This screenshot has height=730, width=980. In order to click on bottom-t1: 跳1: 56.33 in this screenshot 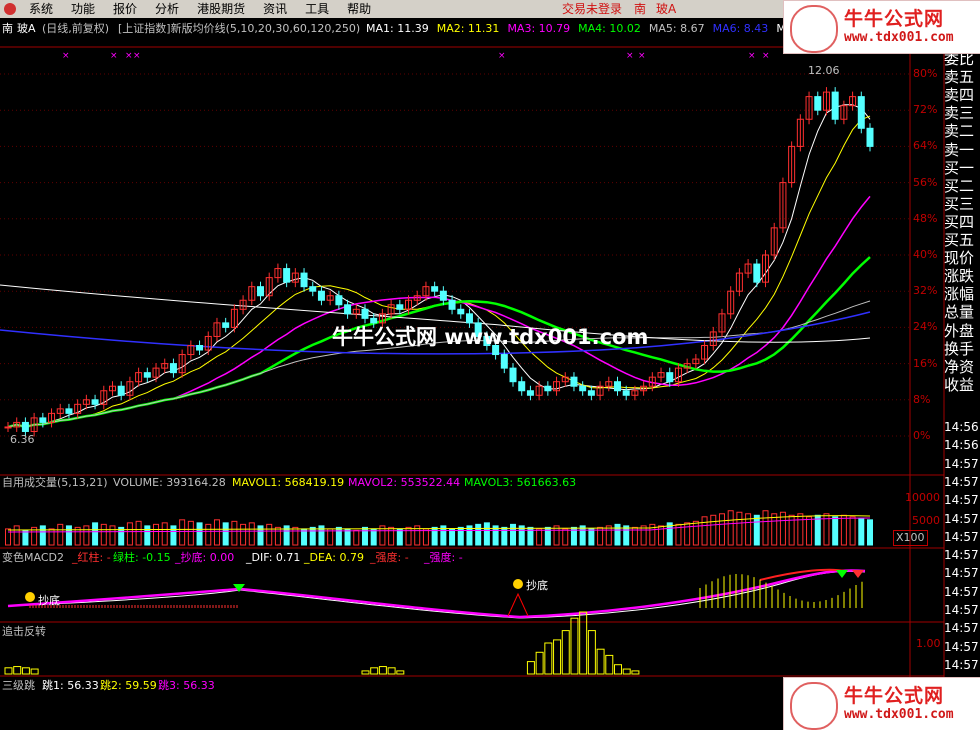, I will do `click(70, 685)`.